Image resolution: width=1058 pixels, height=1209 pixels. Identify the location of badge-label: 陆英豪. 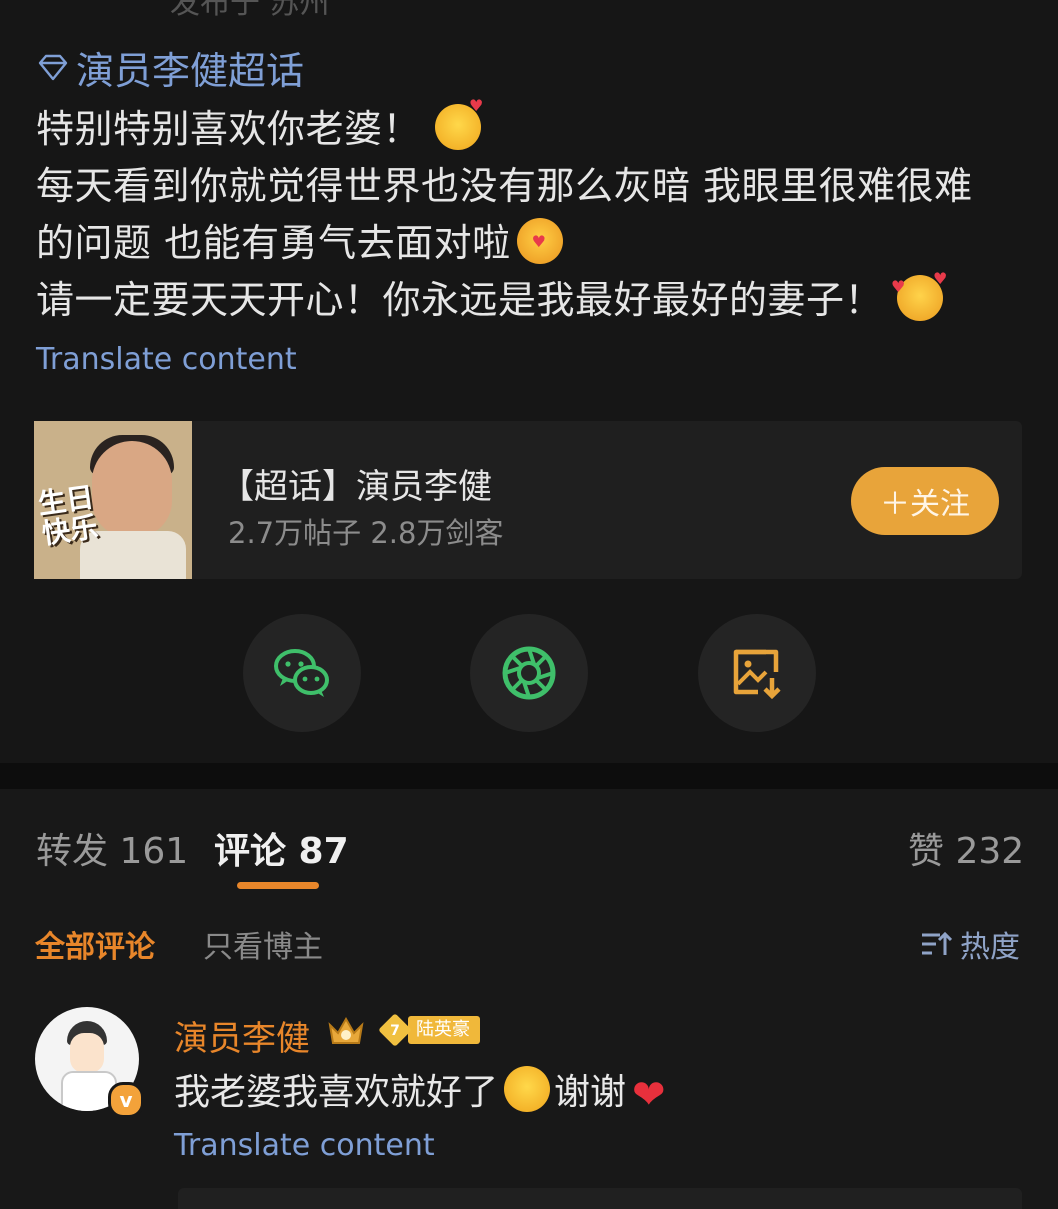
(444, 1030).